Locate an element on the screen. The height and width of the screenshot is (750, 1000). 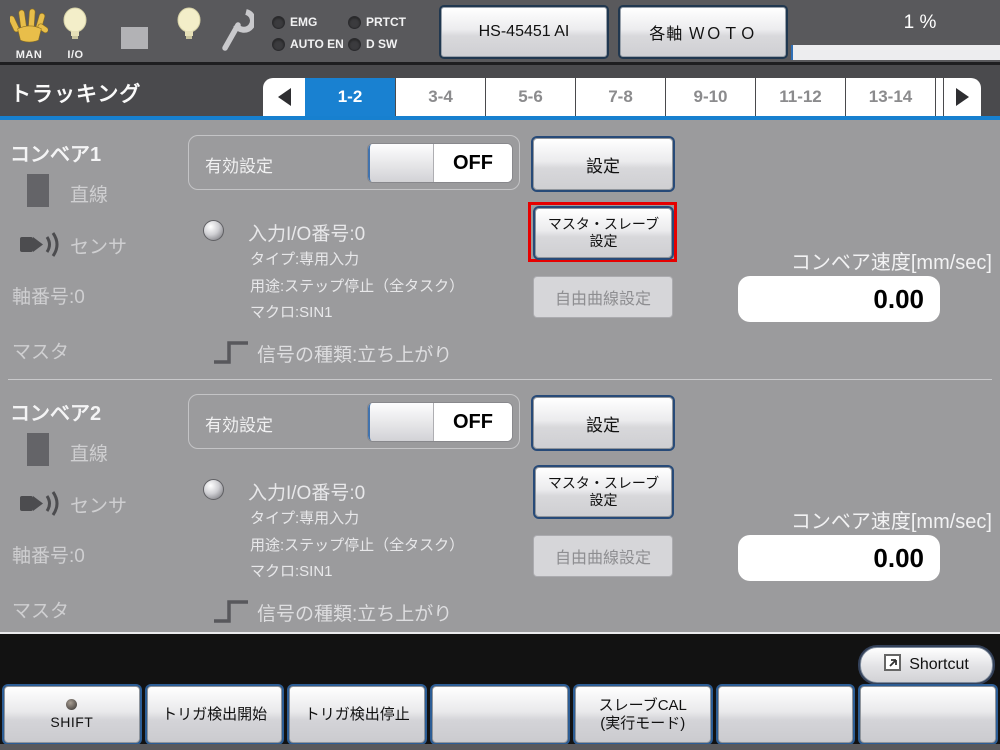
tab-scroll-left-button is located at coordinates (284, 97).